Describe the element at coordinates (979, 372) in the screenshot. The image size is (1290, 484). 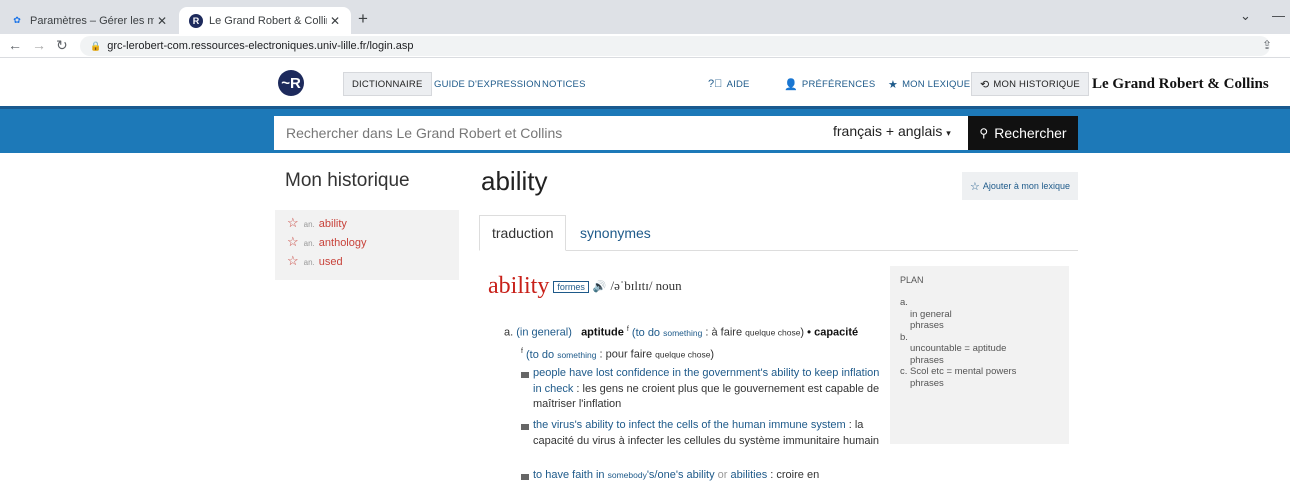
I see `plan-item: c. Scol etc = mental powers` at that location.